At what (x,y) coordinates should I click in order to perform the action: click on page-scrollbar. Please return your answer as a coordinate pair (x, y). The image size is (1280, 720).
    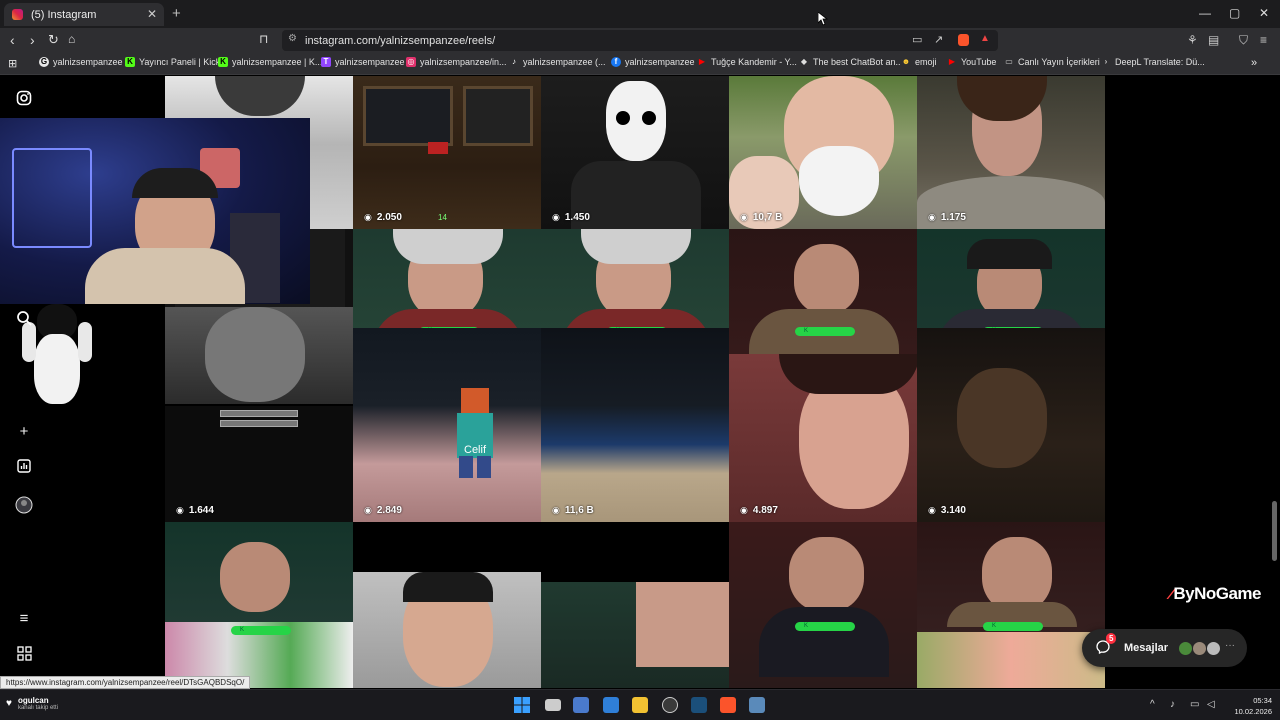
    Looking at the image, I should click on (1274, 531).